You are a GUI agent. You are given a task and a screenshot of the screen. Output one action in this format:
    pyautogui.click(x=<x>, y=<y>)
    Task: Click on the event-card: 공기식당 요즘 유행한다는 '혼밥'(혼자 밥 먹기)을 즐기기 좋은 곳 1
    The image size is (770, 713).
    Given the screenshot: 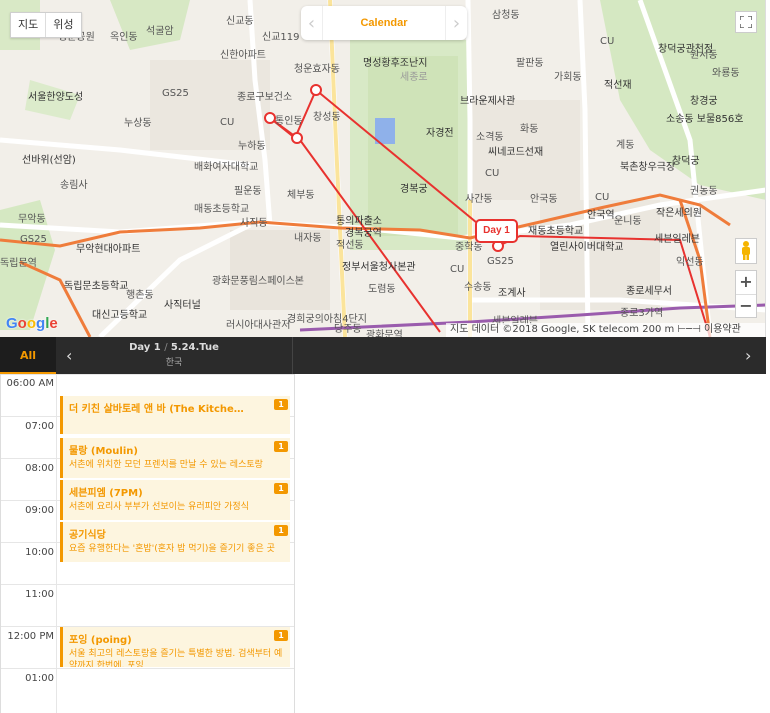 What is the action you would take?
    pyautogui.click(x=175, y=542)
    